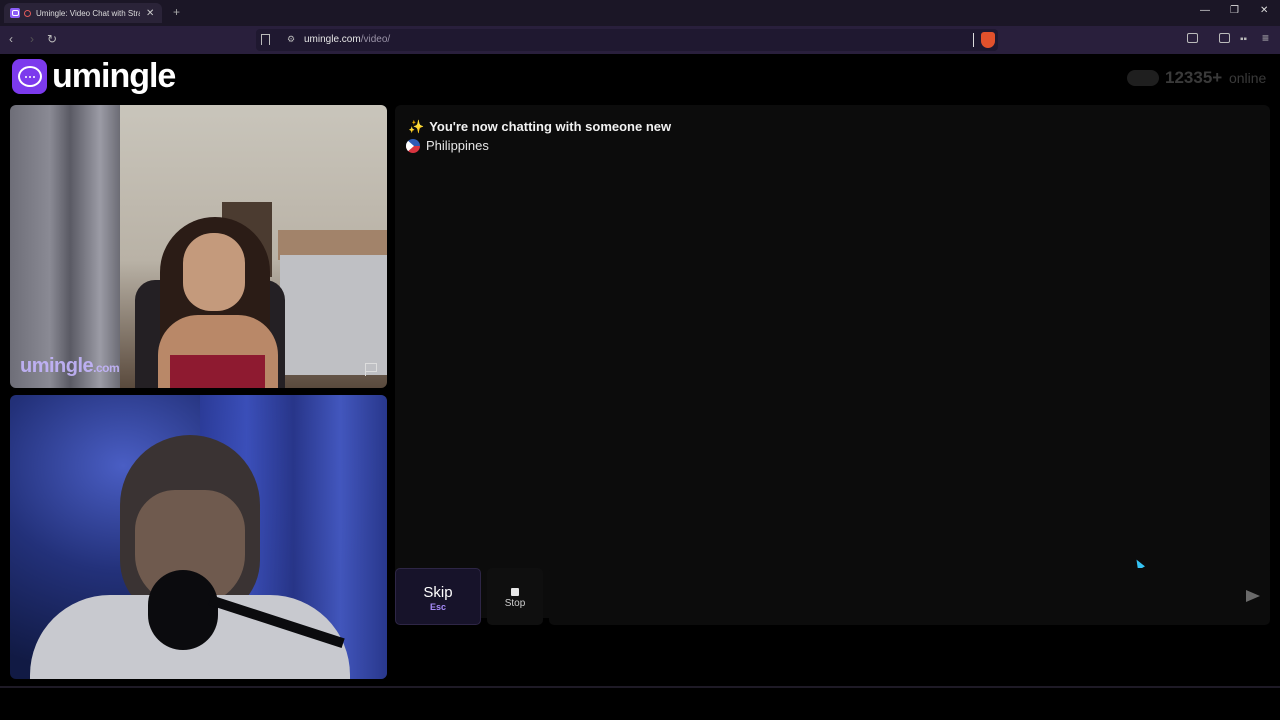 Image resolution: width=1280 pixels, height=720 pixels. What do you see at coordinates (198, 537) in the screenshot?
I see `self-video` at bounding box center [198, 537].